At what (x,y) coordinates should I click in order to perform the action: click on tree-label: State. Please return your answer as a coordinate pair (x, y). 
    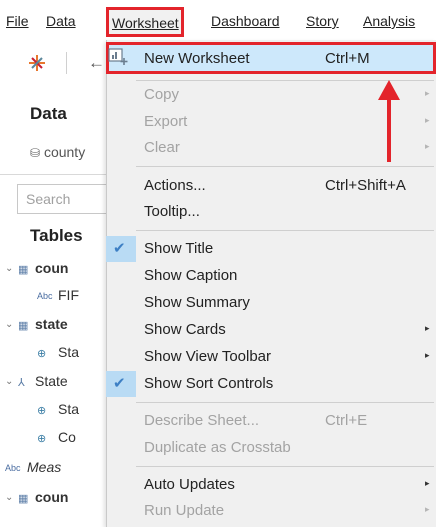
    Looking at the image, I should click on (51, 381).